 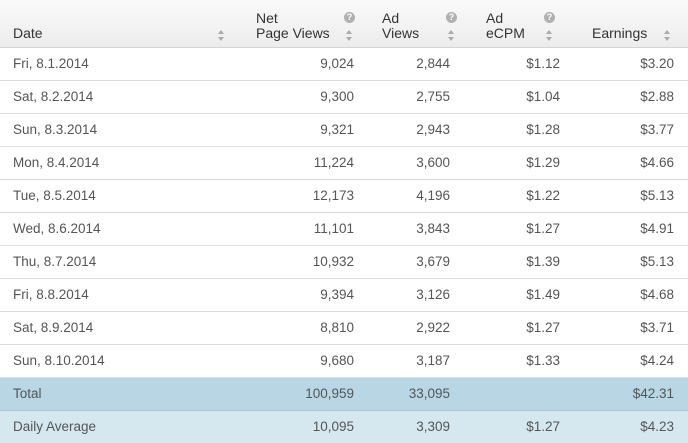 What do you see at coordinates (413, 130) in the screenshot?
I see `ad-views-cell: 2,943` at bounding box center [413, 130].